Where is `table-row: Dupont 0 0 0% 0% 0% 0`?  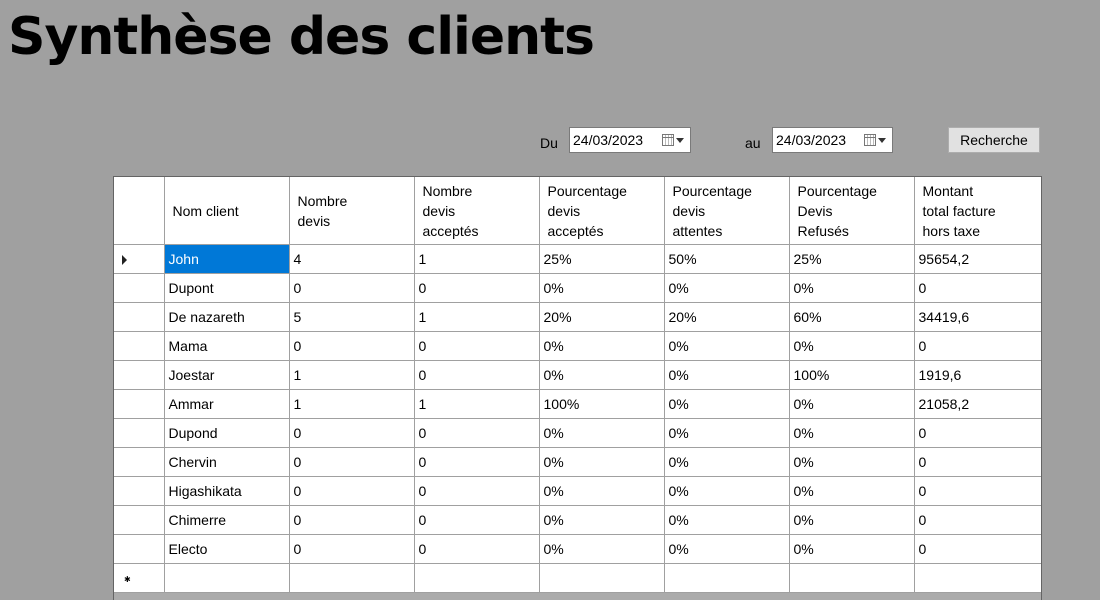 table-row: Dupont 0 0 0% 0% 0% 0 is located at coordinates (577, 288).